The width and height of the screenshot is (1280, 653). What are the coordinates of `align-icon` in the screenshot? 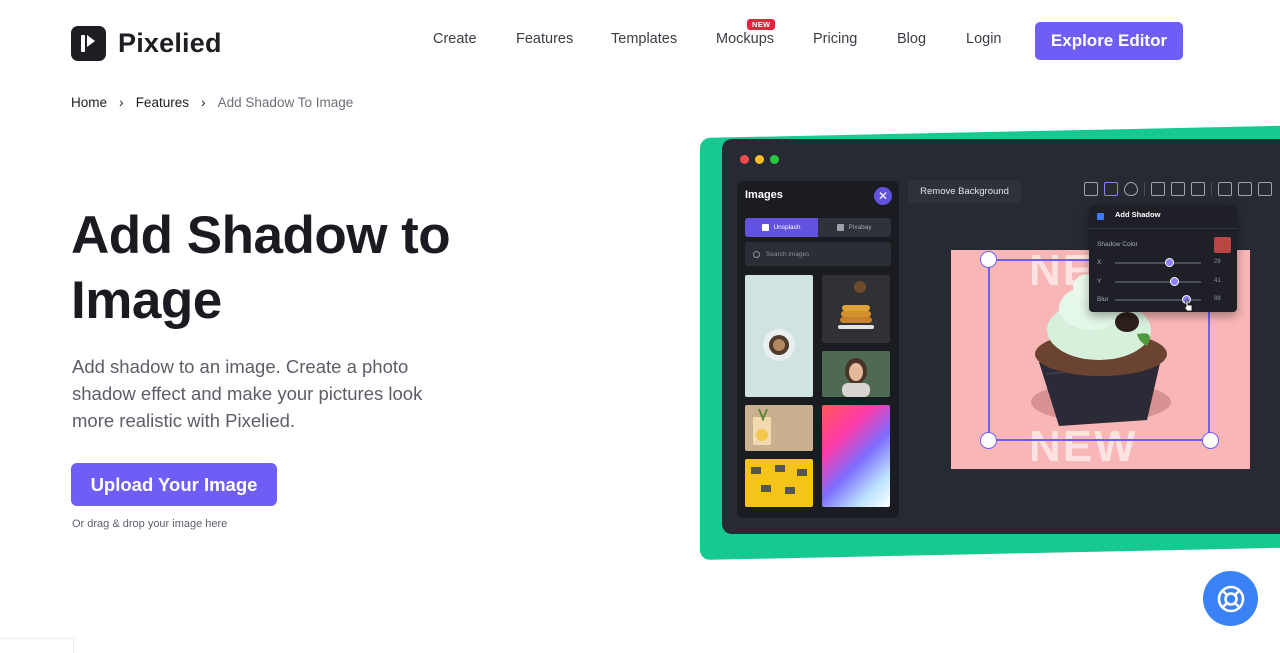 It's located at (1158, 189).